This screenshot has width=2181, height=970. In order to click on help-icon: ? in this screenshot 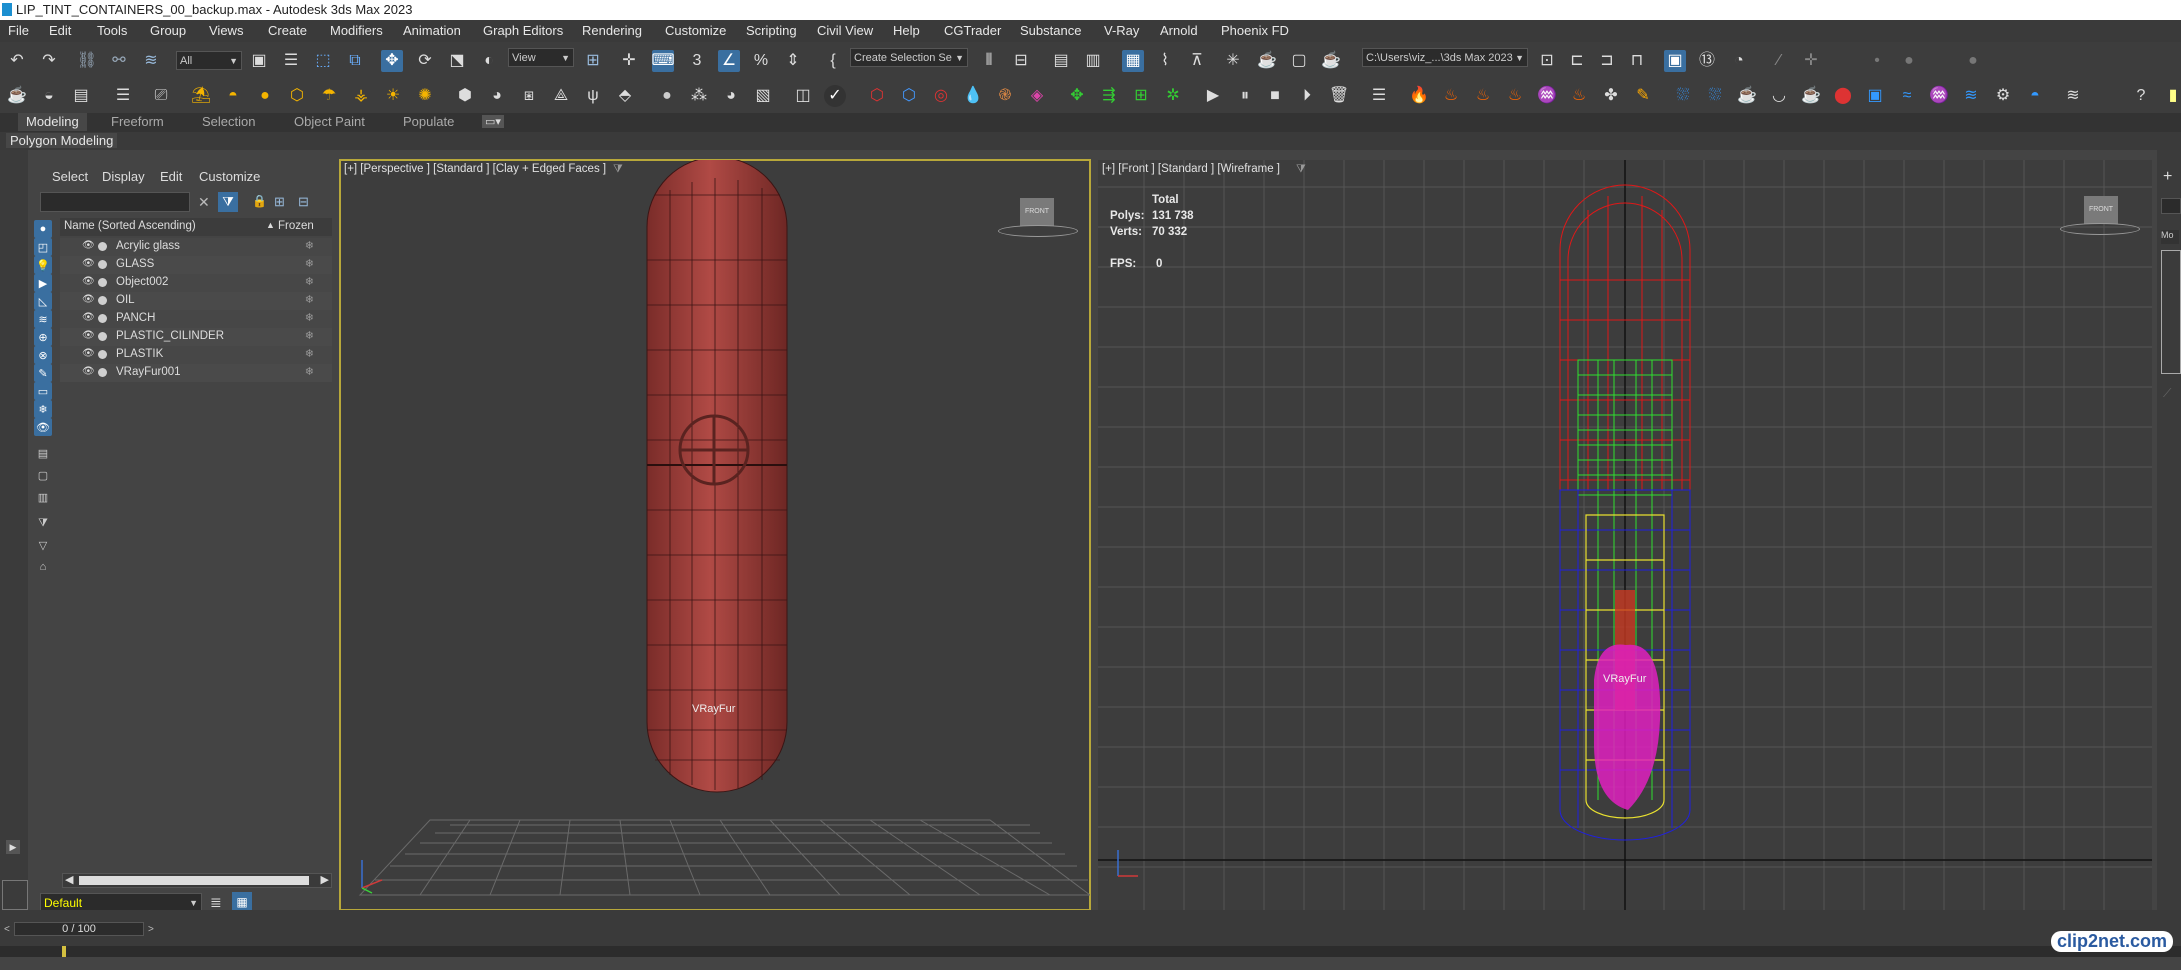, I will do `click(2141, 96)`.